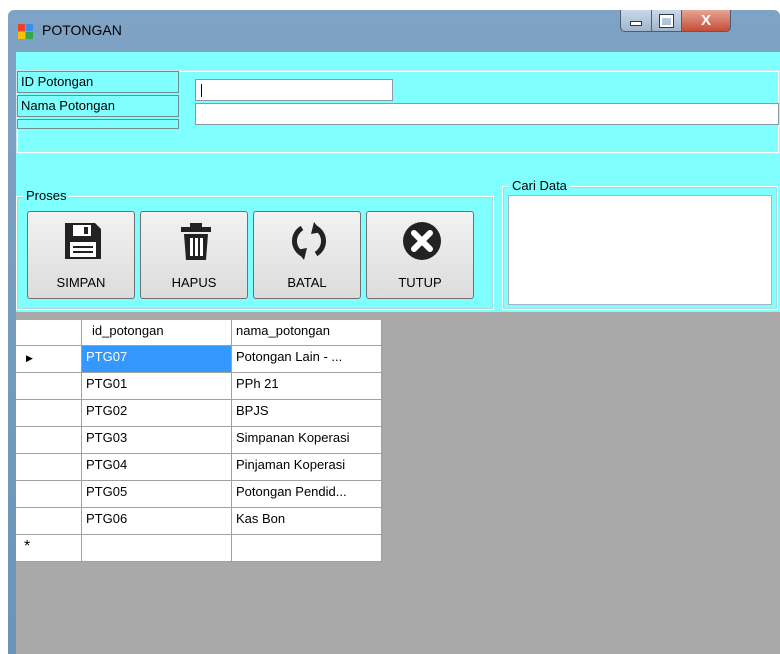 The width and height of the screenshot is (780, 654). What do you see at coordinates (157, 333) in the screenshot?
I see `column-header-id-potongan: id_potongan` at bounding box center [157, 333].